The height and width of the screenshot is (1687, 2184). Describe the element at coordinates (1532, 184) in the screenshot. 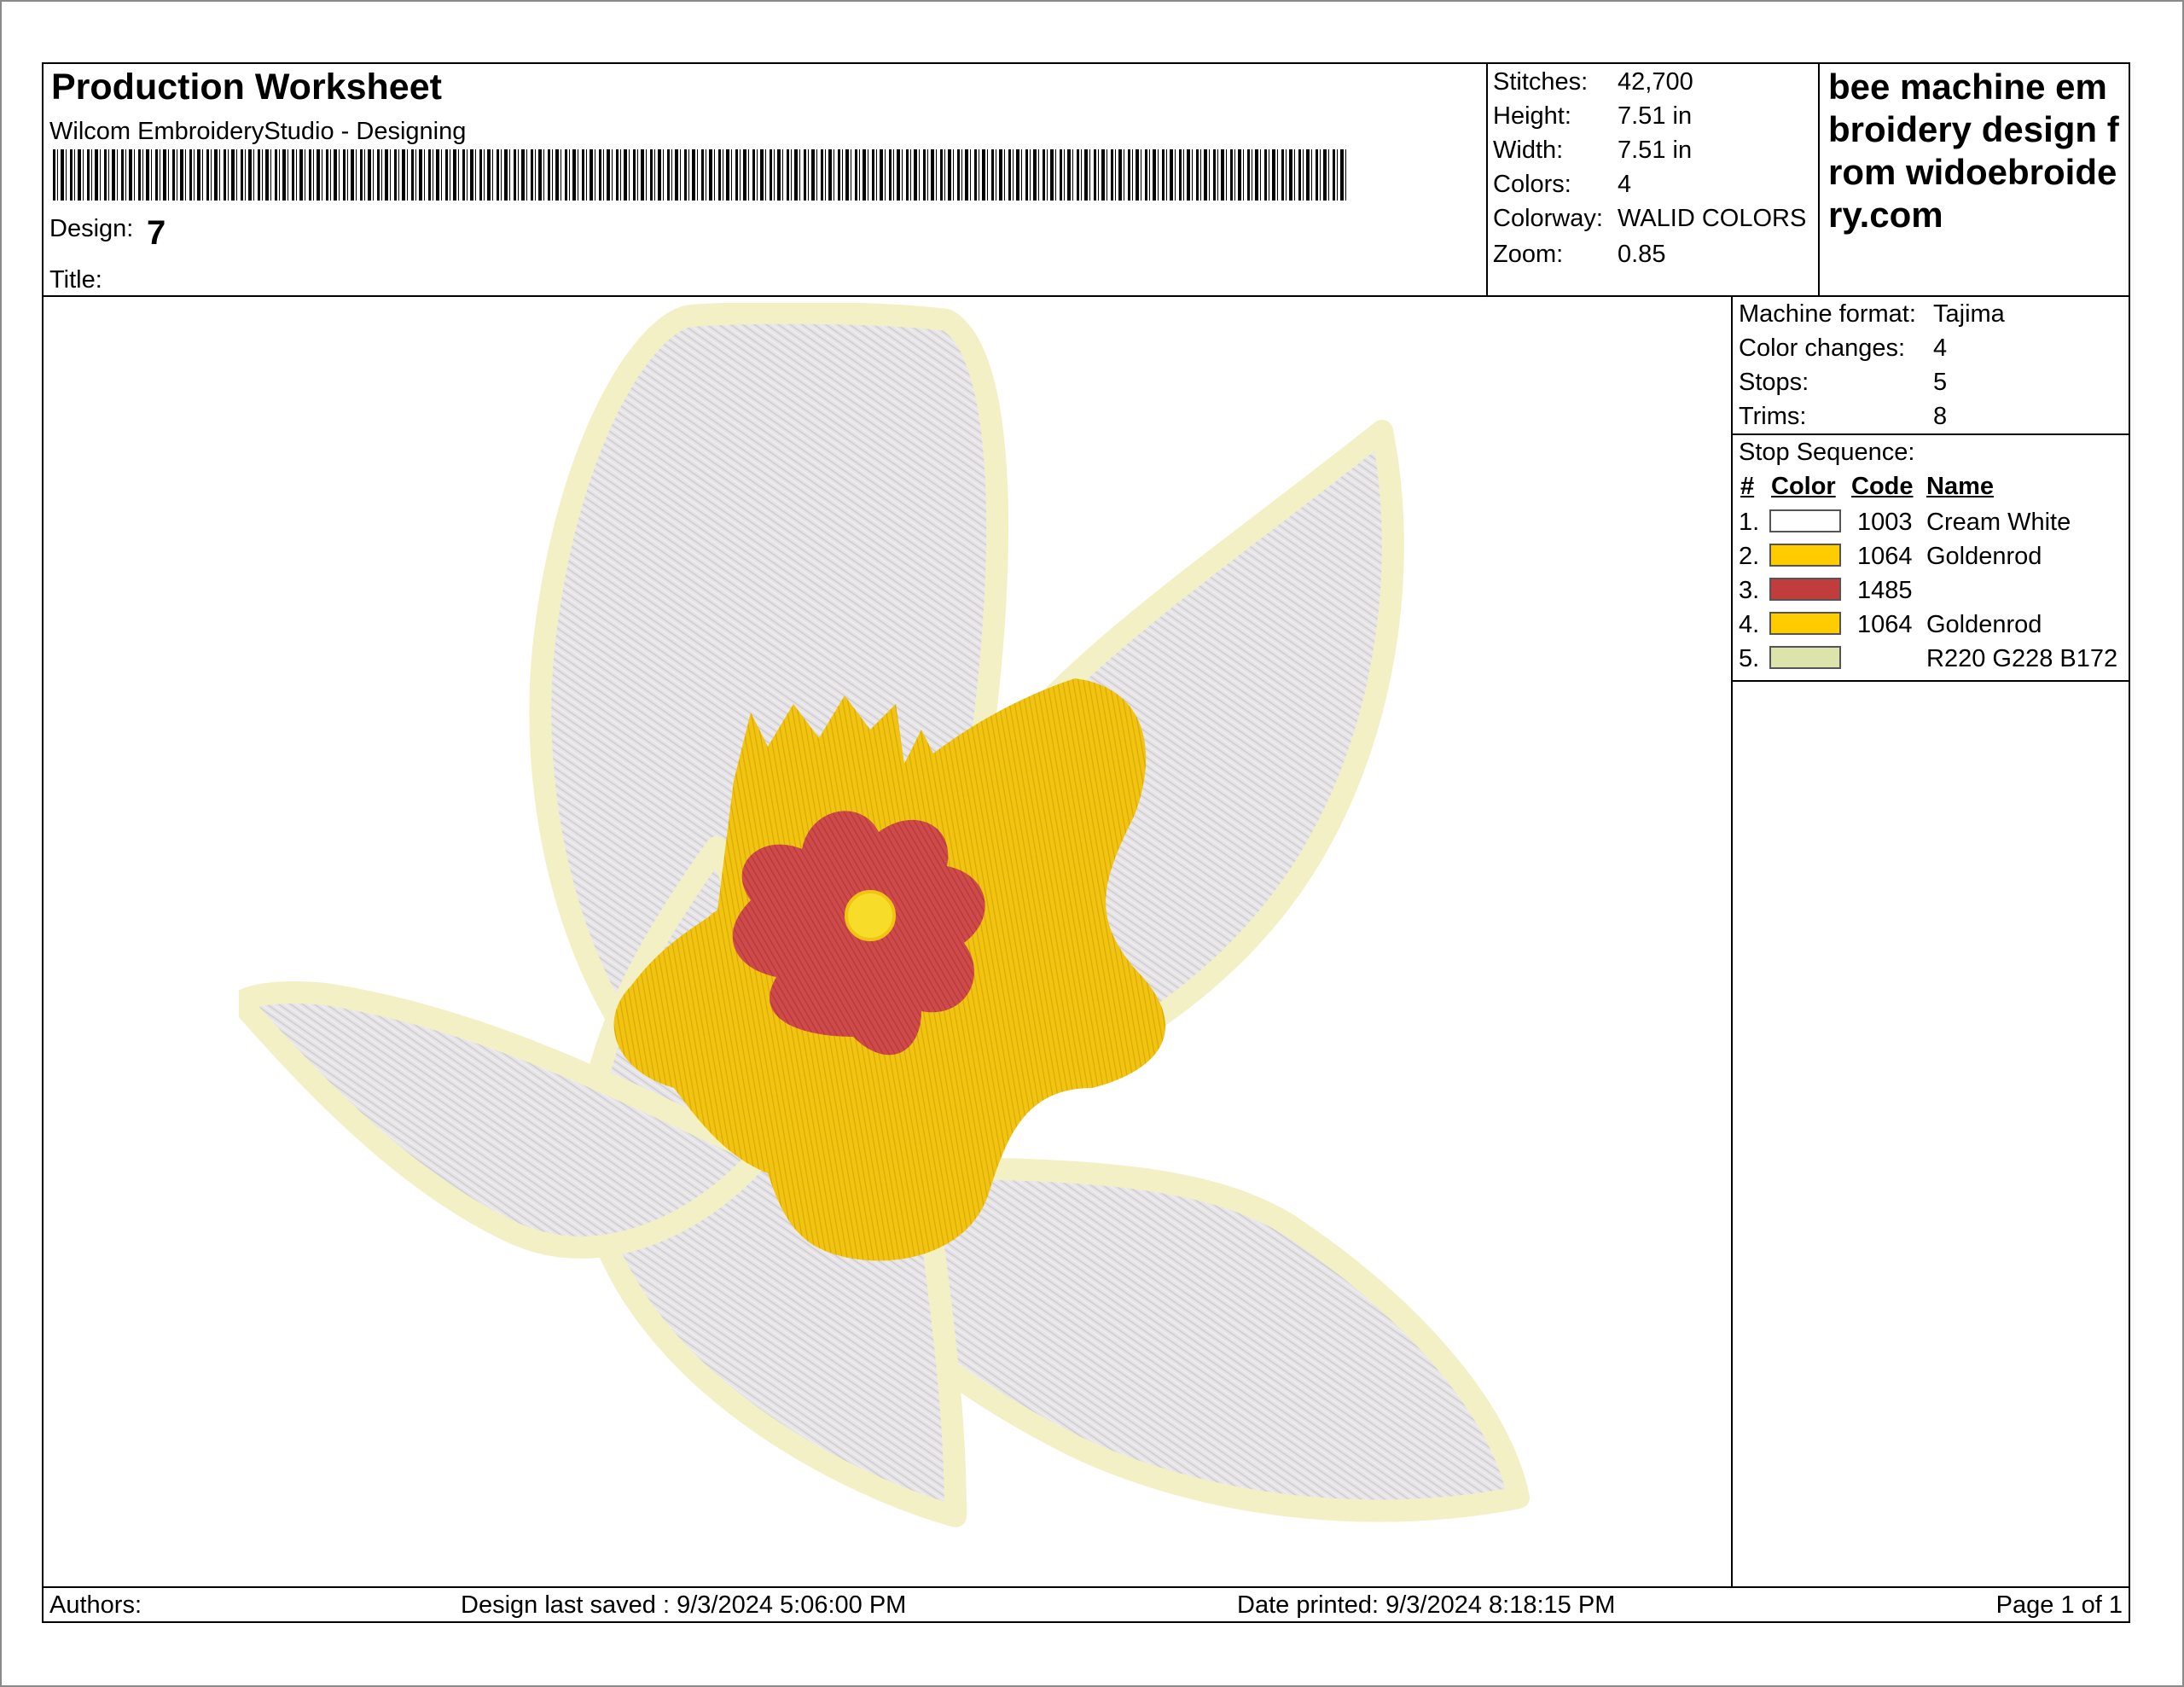

I see `colors-label: Colors:` at that location.